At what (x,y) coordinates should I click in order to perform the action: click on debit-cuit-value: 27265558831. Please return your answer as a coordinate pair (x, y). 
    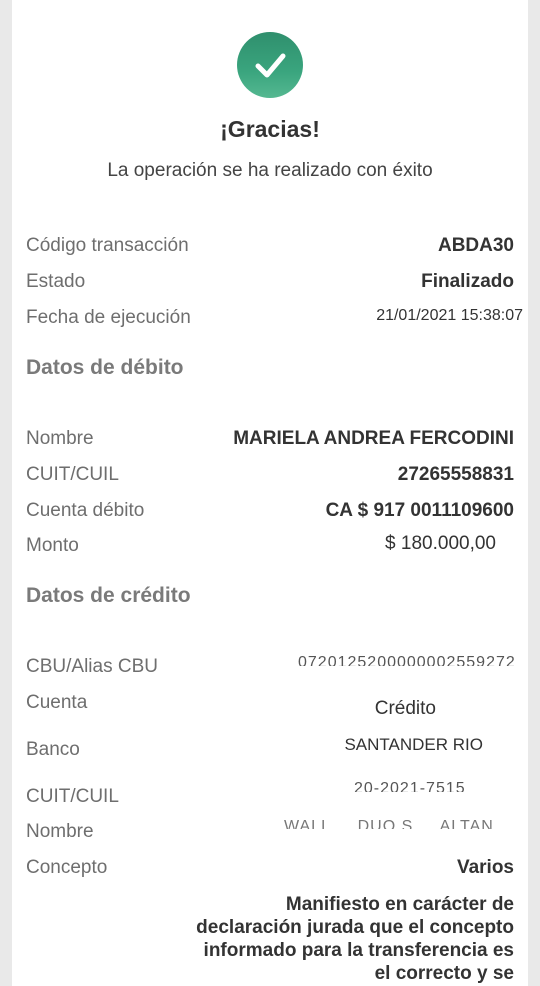
    Looking at the image, I should click on (455, 474).